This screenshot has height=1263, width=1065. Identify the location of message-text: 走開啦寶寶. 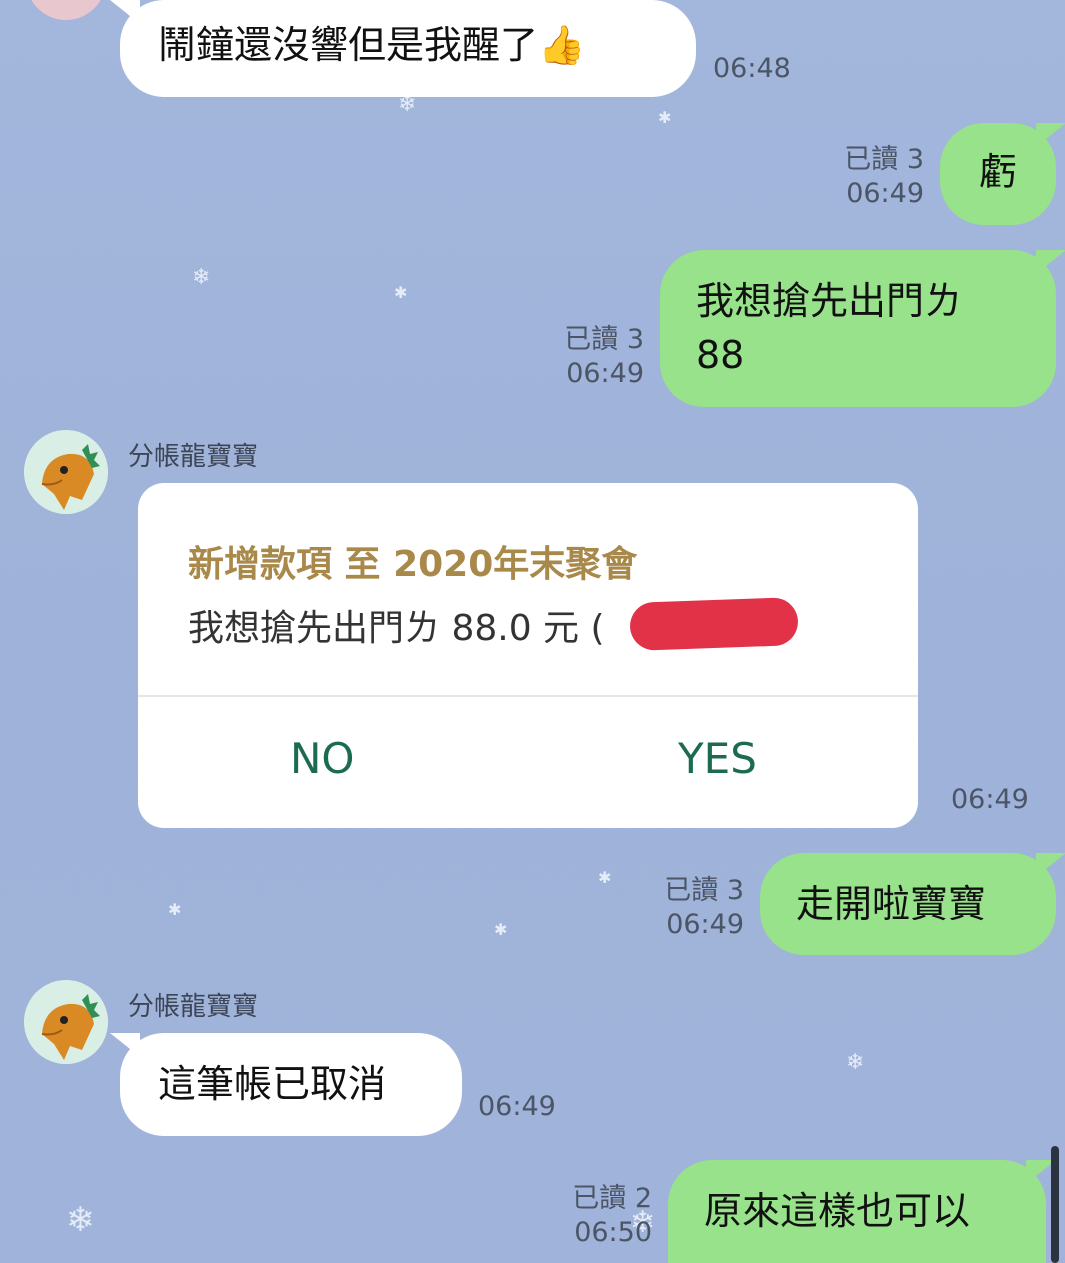
(891, 904).